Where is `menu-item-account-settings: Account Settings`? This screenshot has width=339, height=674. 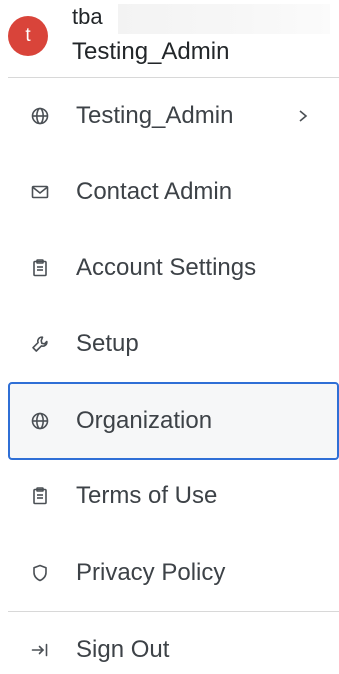 menu-item-account-settings: Account Settings is located at coordinates (173, 268).